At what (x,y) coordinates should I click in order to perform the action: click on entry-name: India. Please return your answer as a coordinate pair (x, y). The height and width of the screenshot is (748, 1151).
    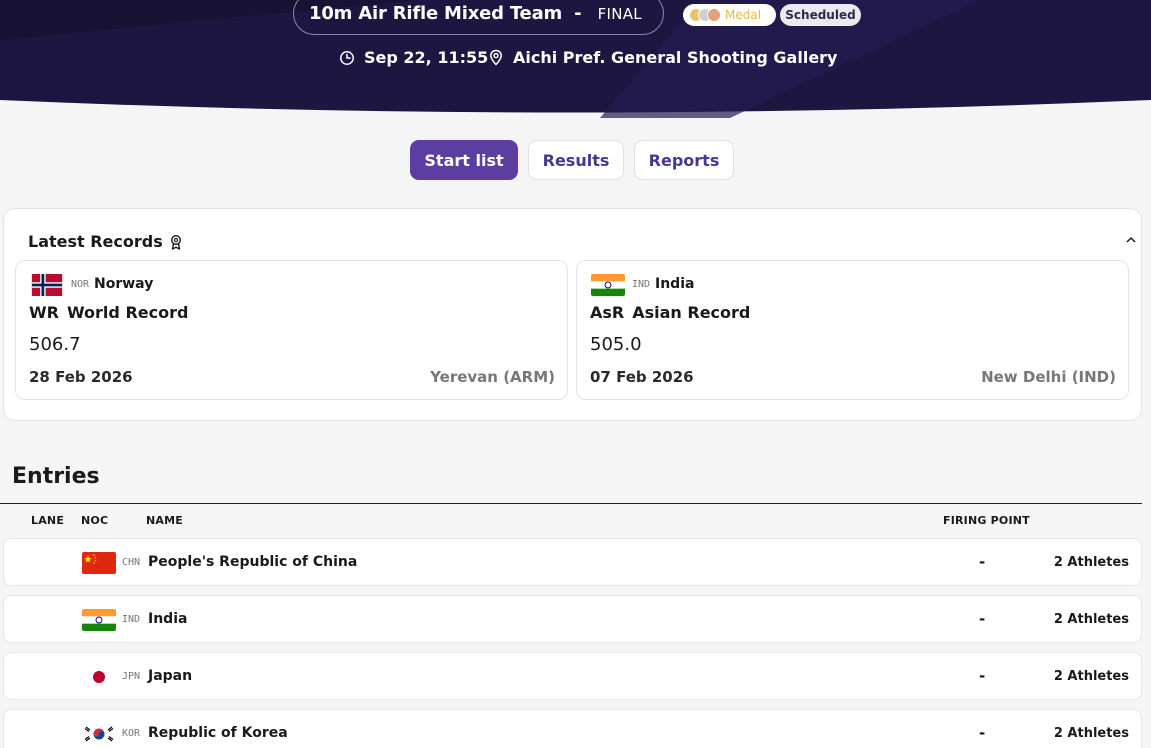
    Looking at the image, I should click on (168, 619).